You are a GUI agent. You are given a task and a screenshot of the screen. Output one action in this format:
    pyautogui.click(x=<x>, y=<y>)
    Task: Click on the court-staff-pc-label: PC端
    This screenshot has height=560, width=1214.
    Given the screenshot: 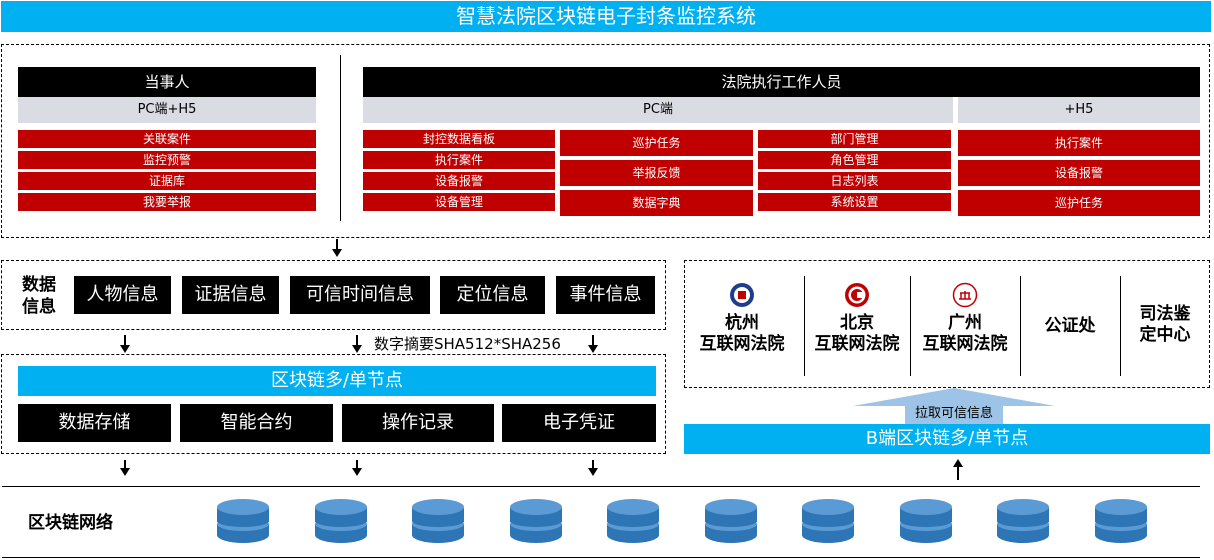 What is the action you would take?
    pyautogui.click(x=658, y=110)
    